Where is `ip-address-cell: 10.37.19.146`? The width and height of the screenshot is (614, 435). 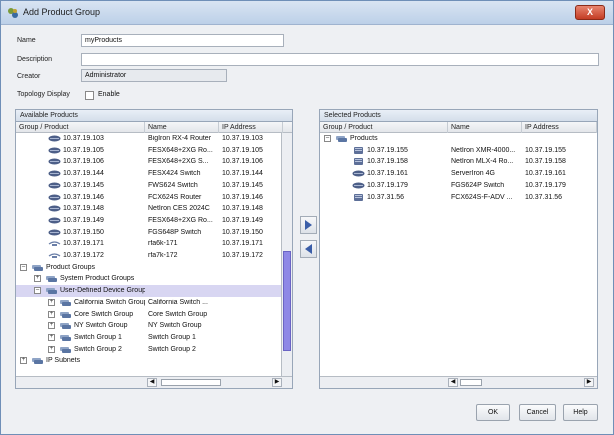
ip-address-cell: 10.37.19.146 is located at coordinates (242, 197).